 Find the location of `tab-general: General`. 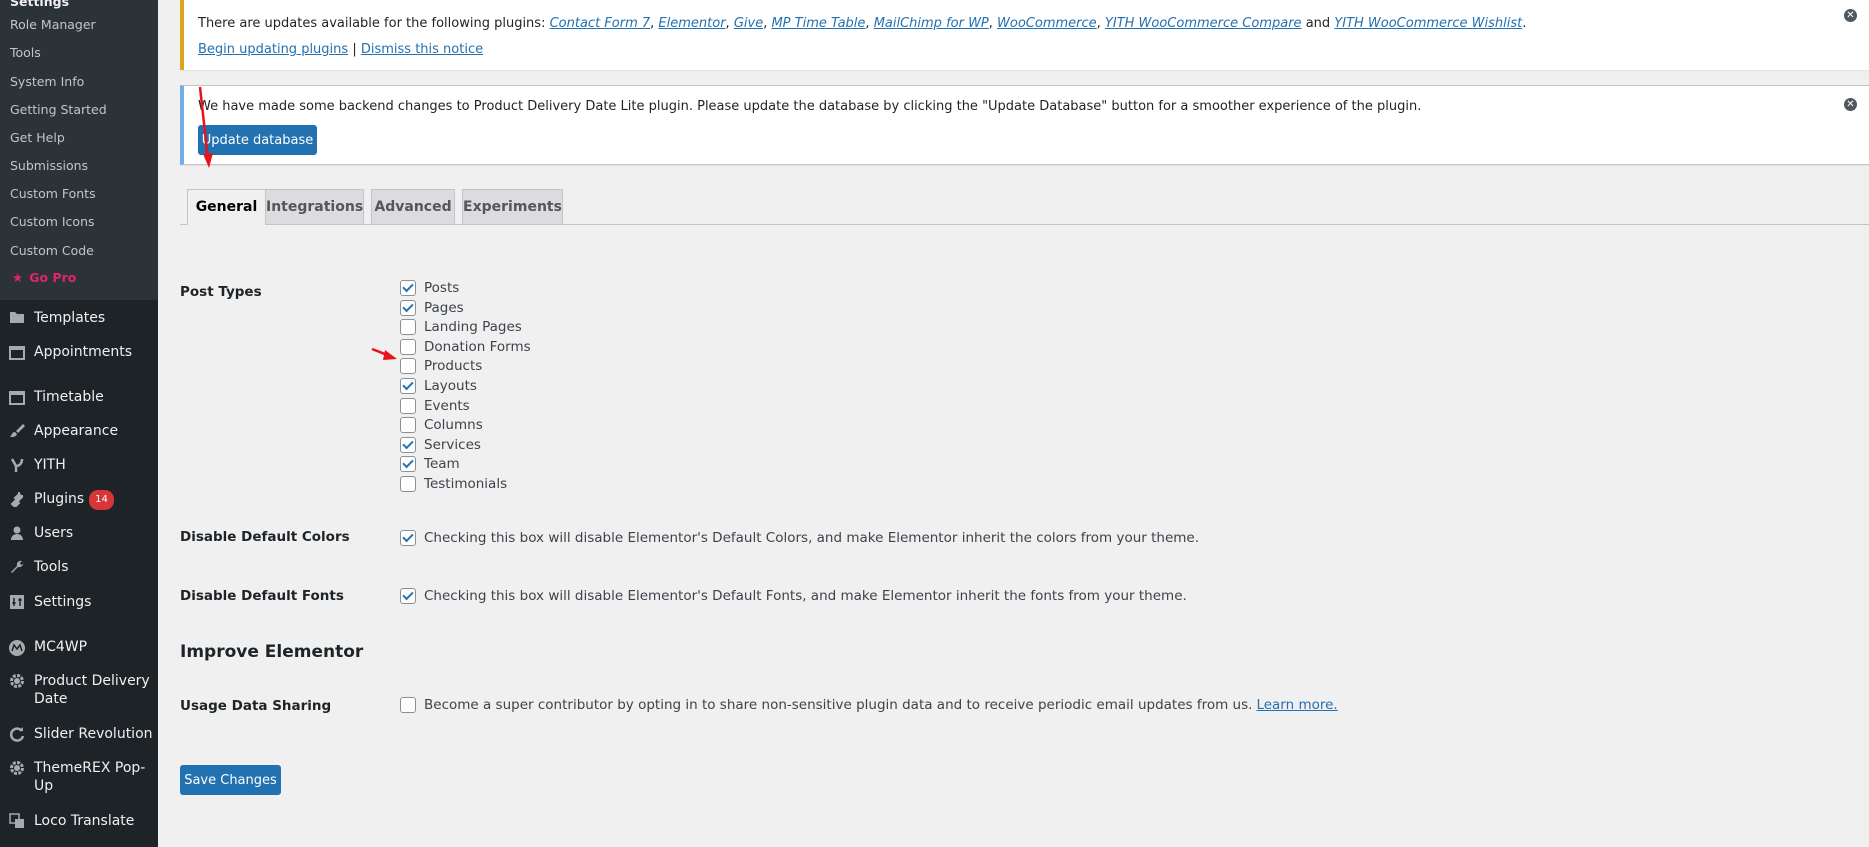

tab-general: General is located at coordinates (226, 207).